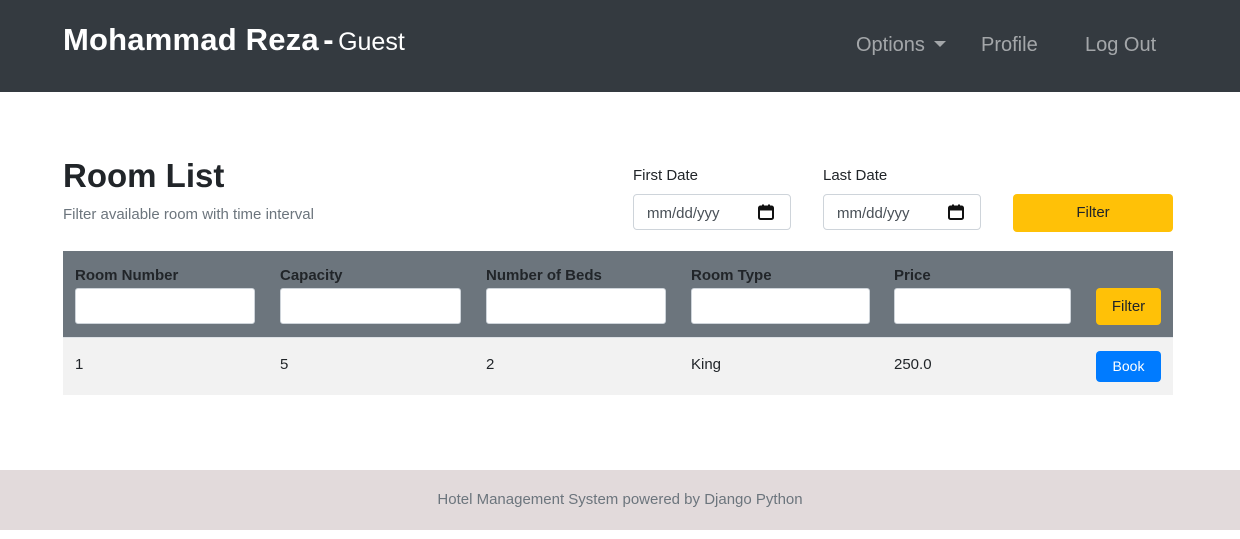  Describe the element at coordinates (188, 214) in the screenshot. I see `page-subtitle: Filter available room with time interval` at that location.